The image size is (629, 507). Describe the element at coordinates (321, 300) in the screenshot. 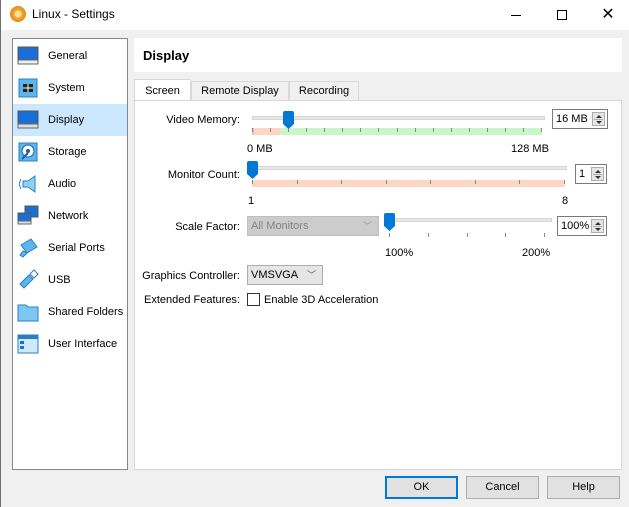

I see `enable-3d-acceleration-label: Enable 3D Acceleration` at that location.